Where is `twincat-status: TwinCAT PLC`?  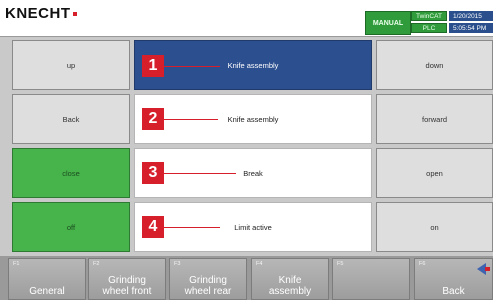
twincat-status: TwinCAT PLC is located at coordinates (429, 22).